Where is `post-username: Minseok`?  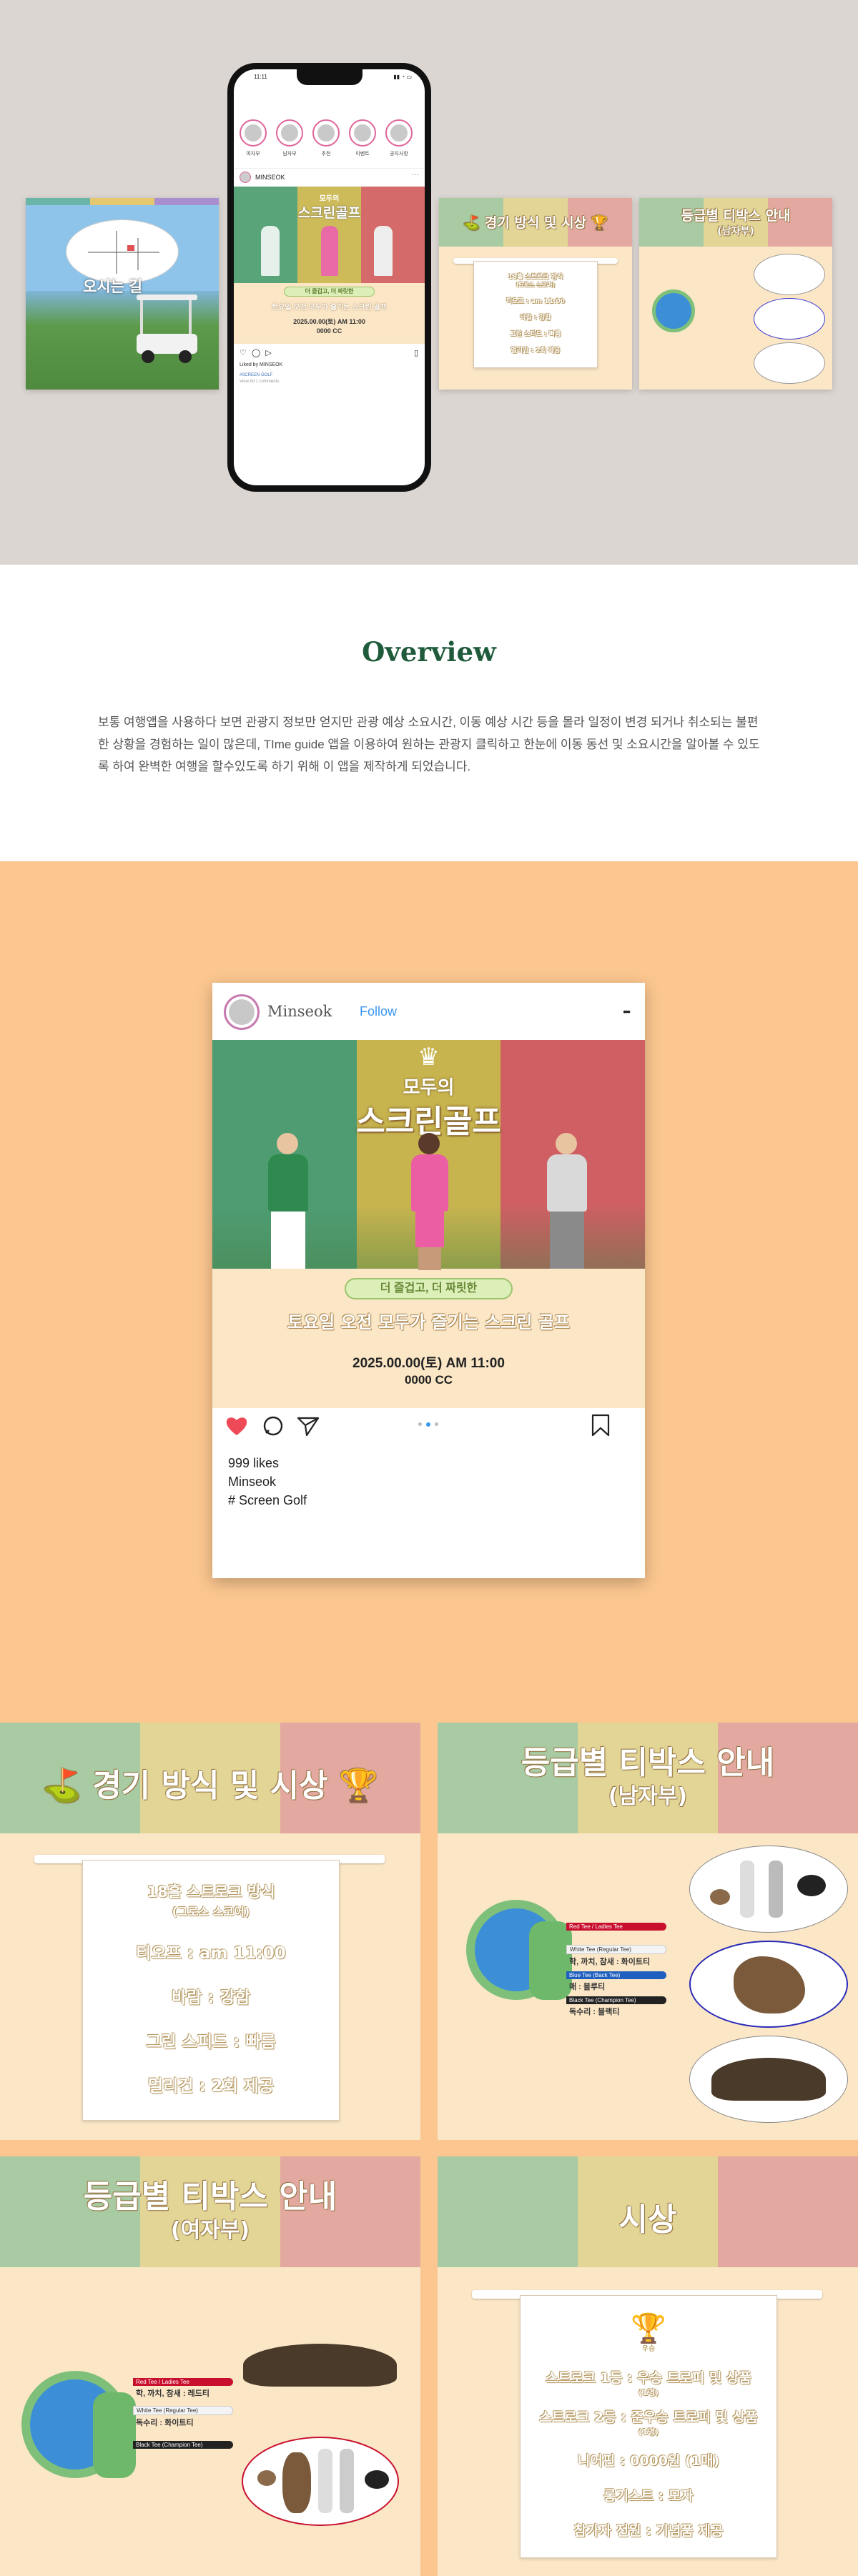 post-username: Minseok is located at coordinates (299, 1012).